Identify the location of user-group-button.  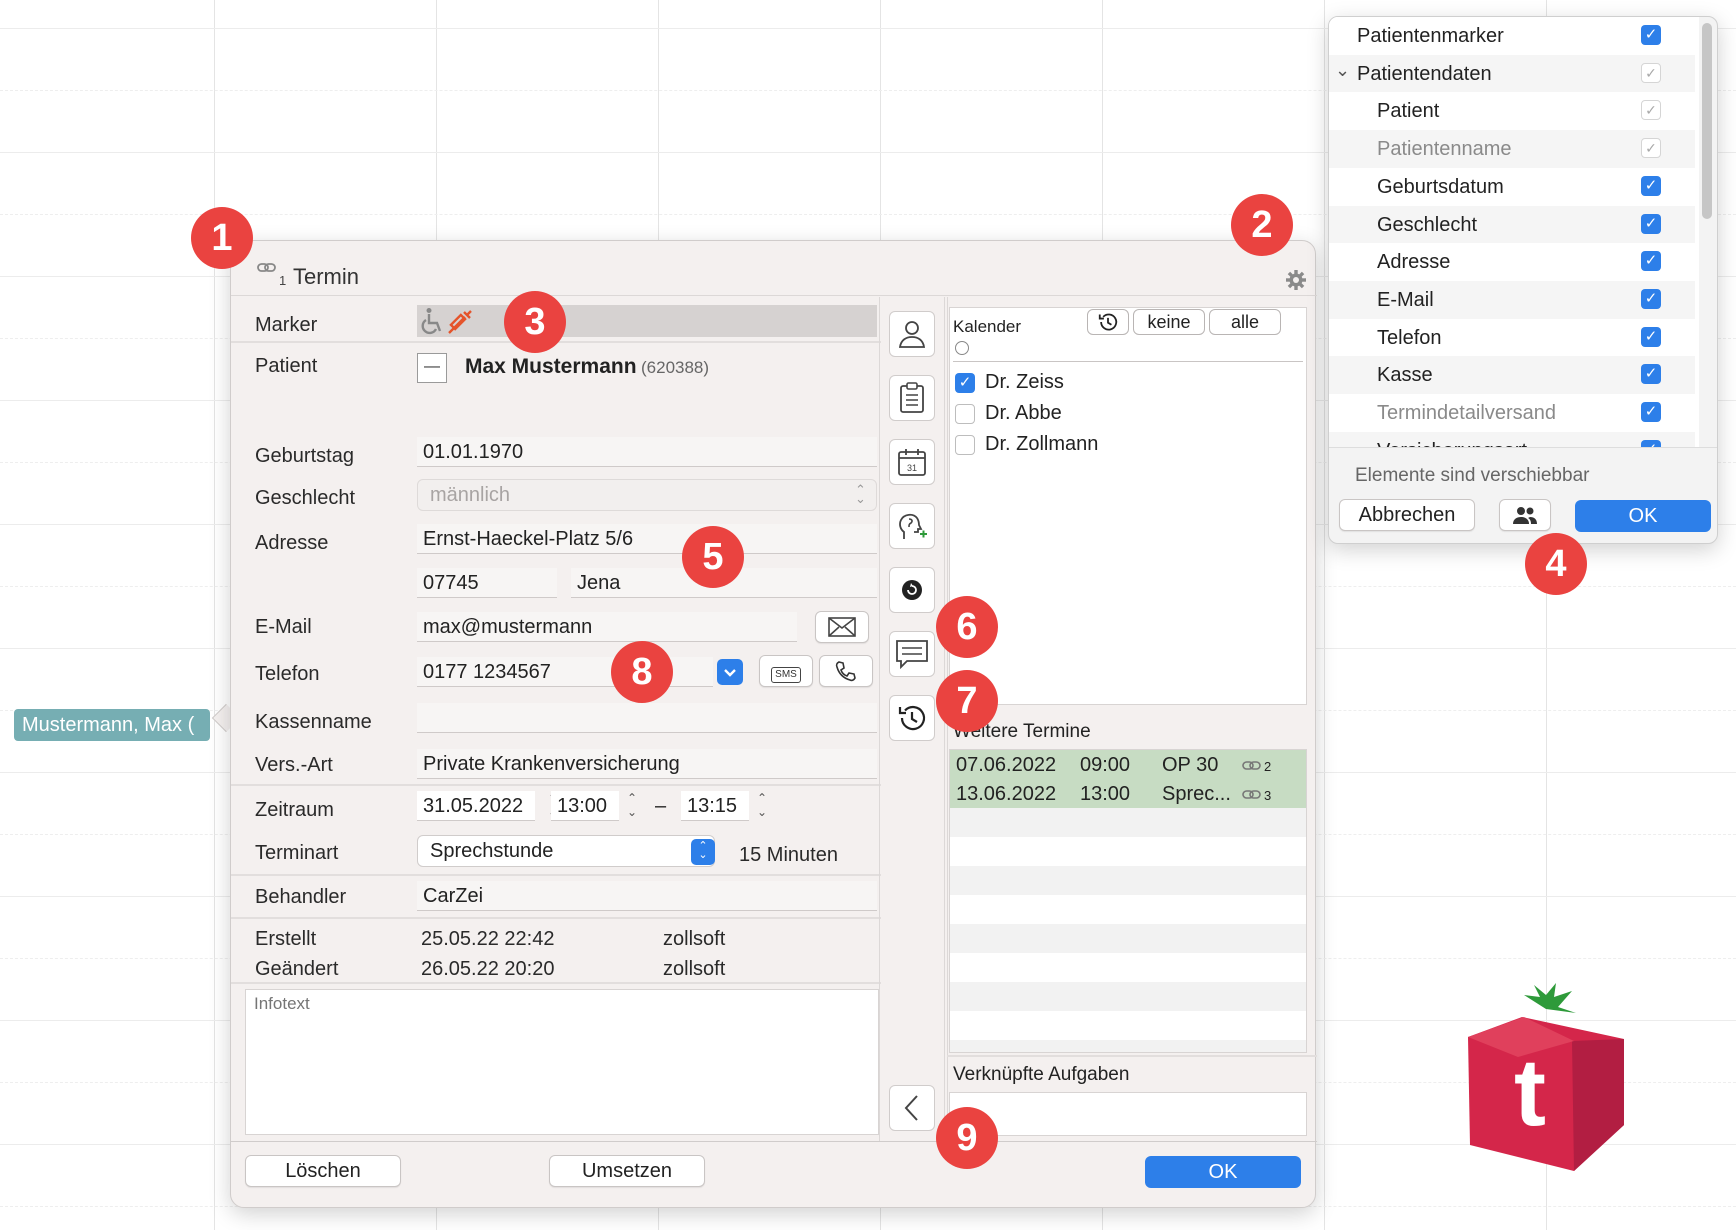
(1525, 515).